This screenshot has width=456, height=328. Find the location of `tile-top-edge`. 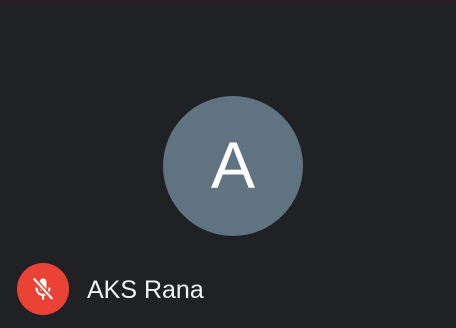

tile-top-edge is located at coordinates (228, 1).